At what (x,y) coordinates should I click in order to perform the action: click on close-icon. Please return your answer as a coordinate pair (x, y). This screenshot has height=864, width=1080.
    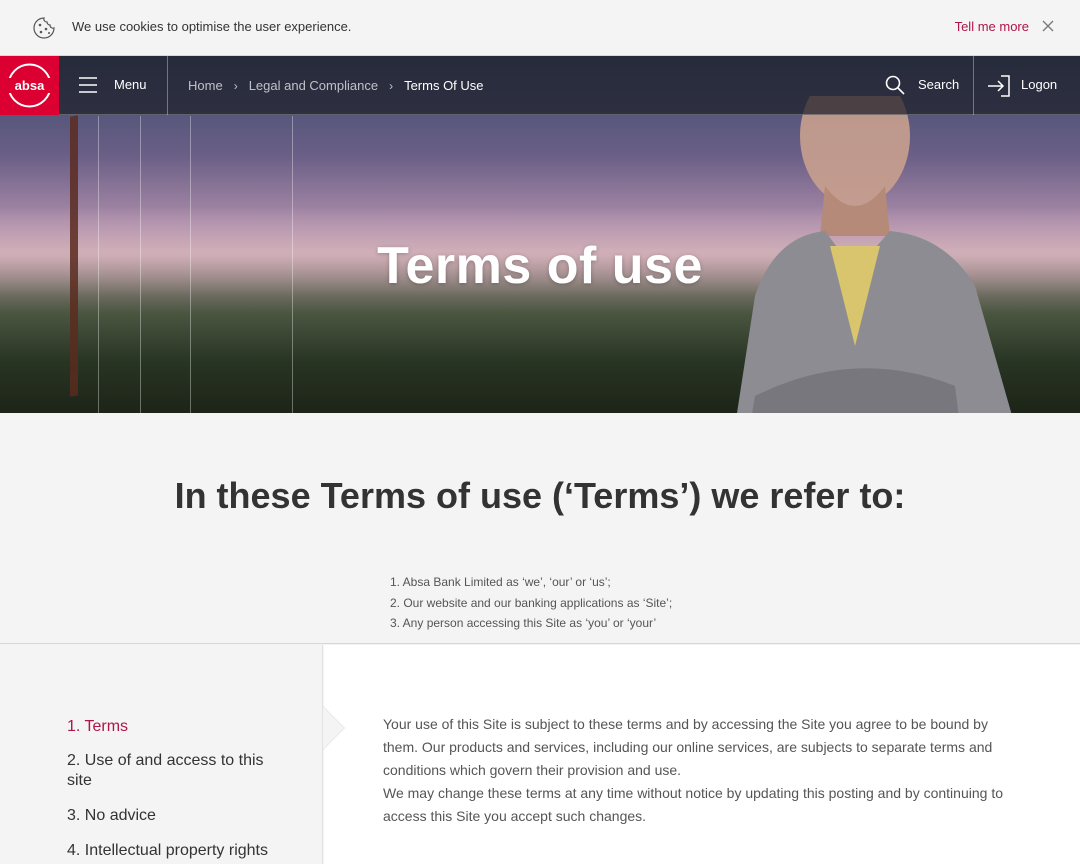
    Looking at the image, I should click on (1048, 26).